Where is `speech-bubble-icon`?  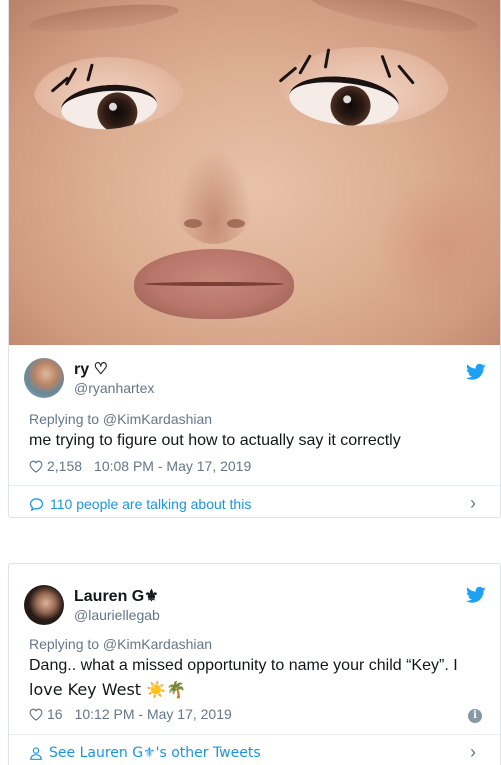 speech-bubble-icon is located at coordinates (36, 504).